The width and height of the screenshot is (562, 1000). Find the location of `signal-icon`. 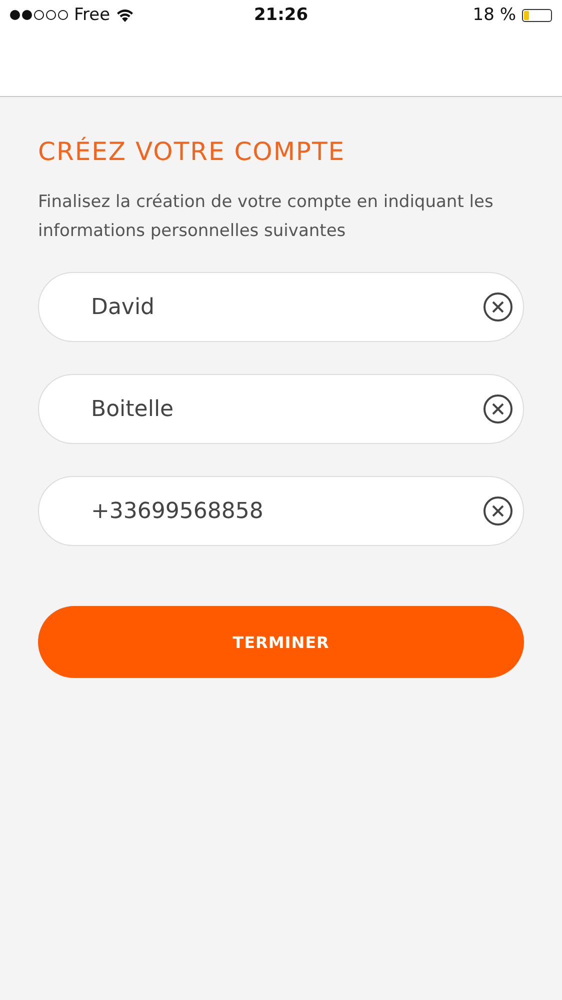

signal-icon is located at coordinates (39, 15).